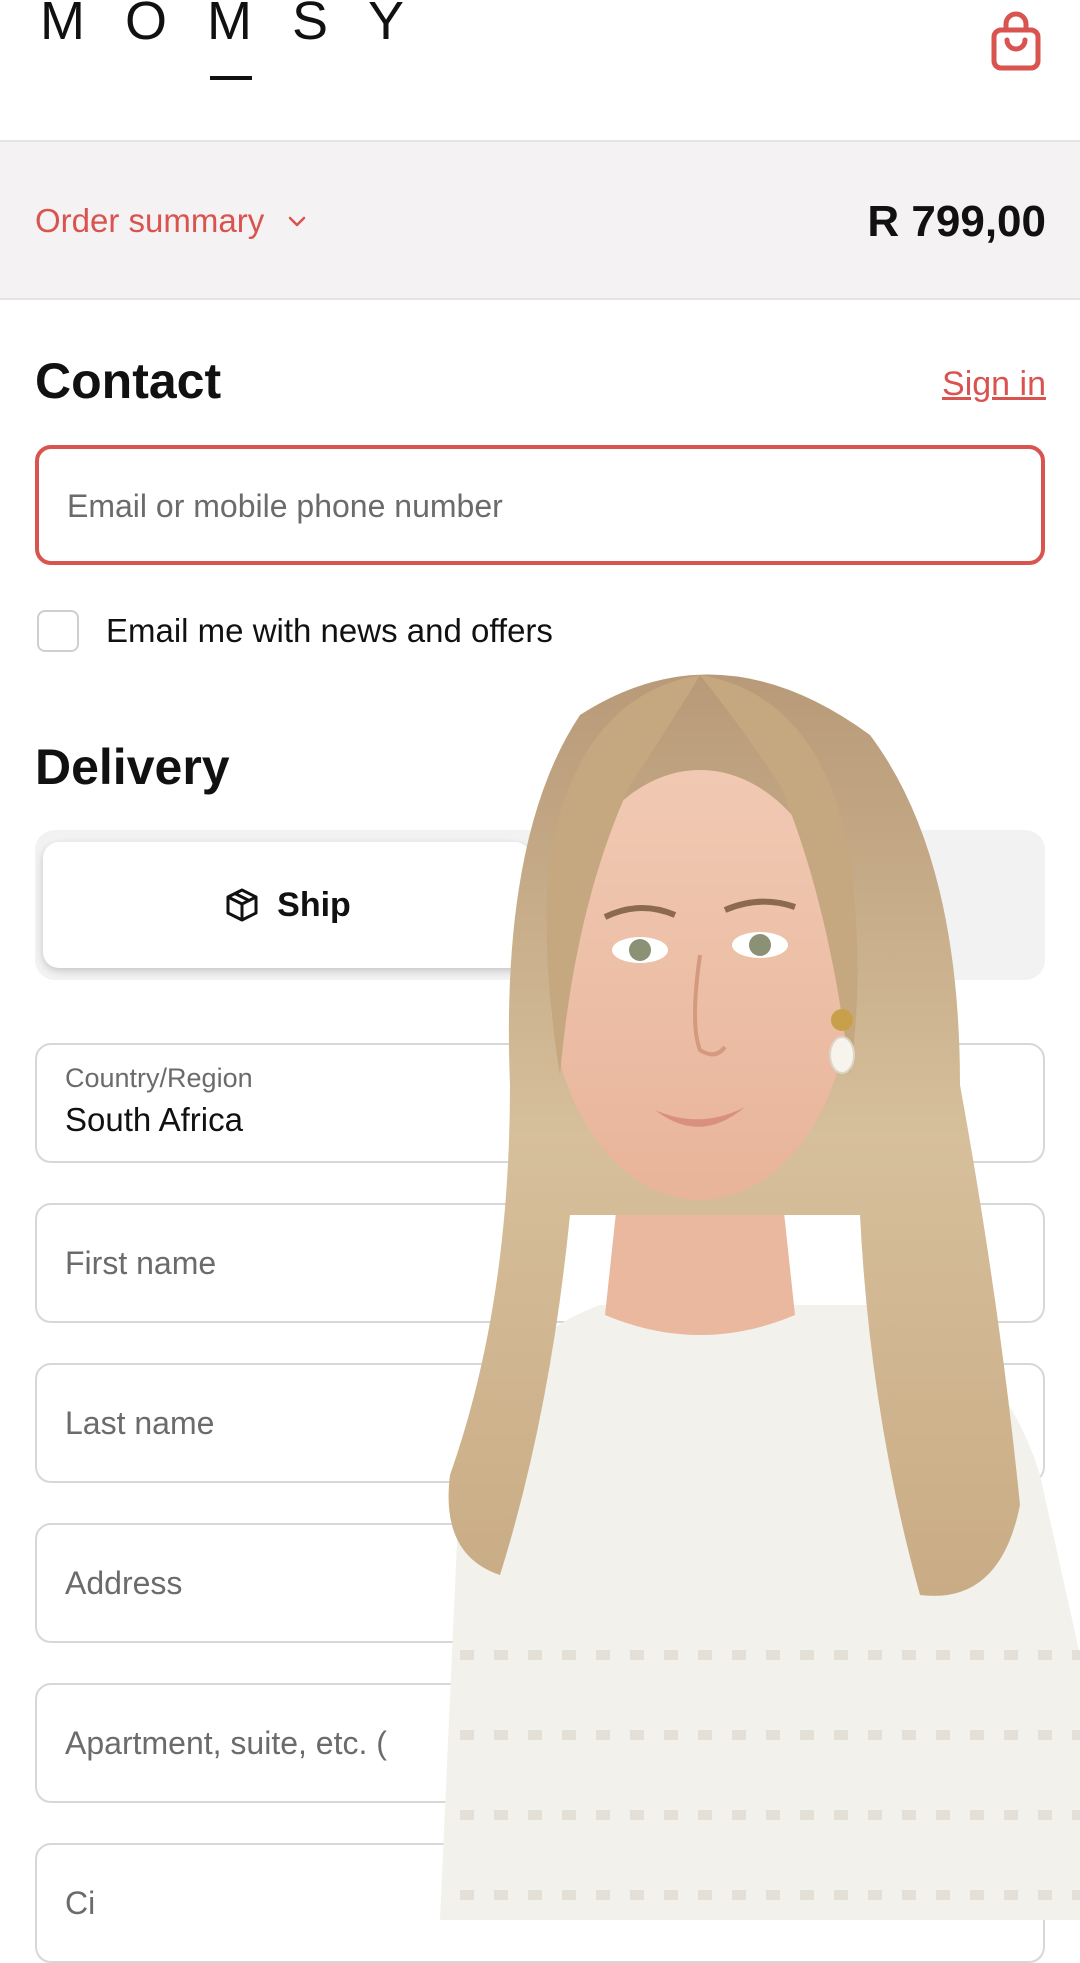  What do you see at coordinates (159, 1078) in the screenshot?
I see `country-label: Country/Region` at bounding box center [159, 1078].